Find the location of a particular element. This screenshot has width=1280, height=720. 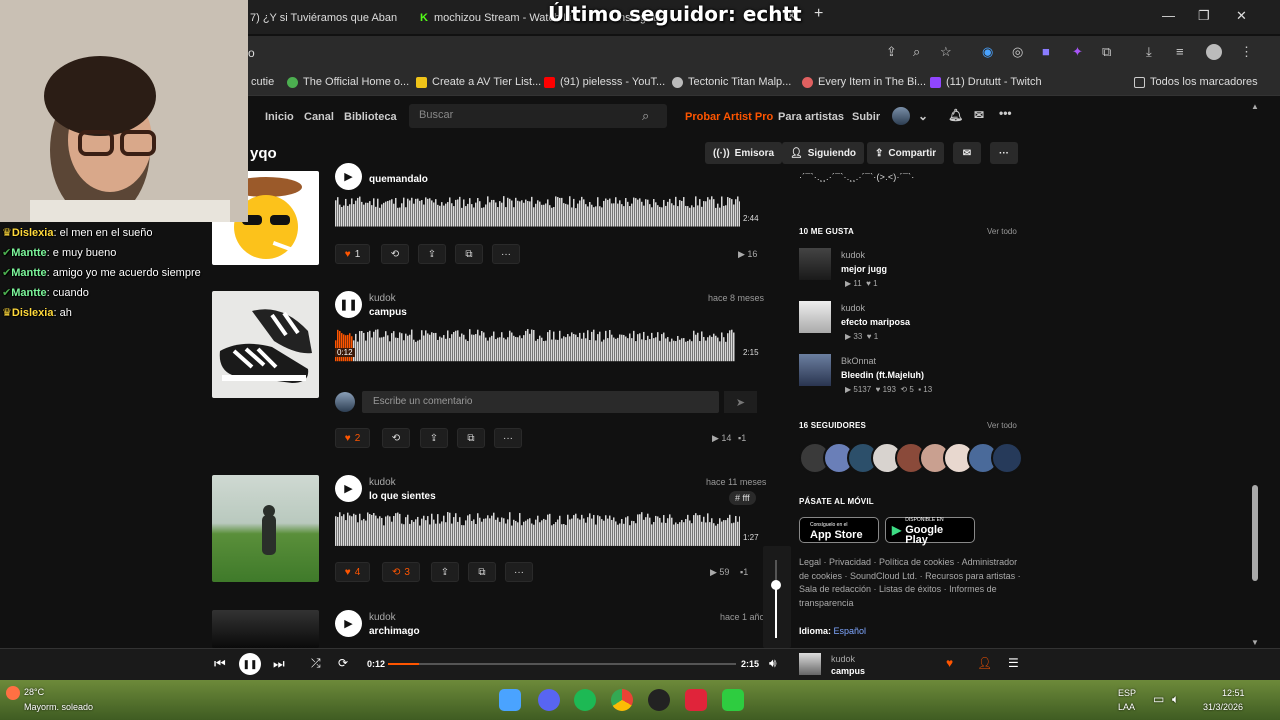

google-play-button: ▶ DISPONIBLE EN Google Play is located at coordinates (930, 531).